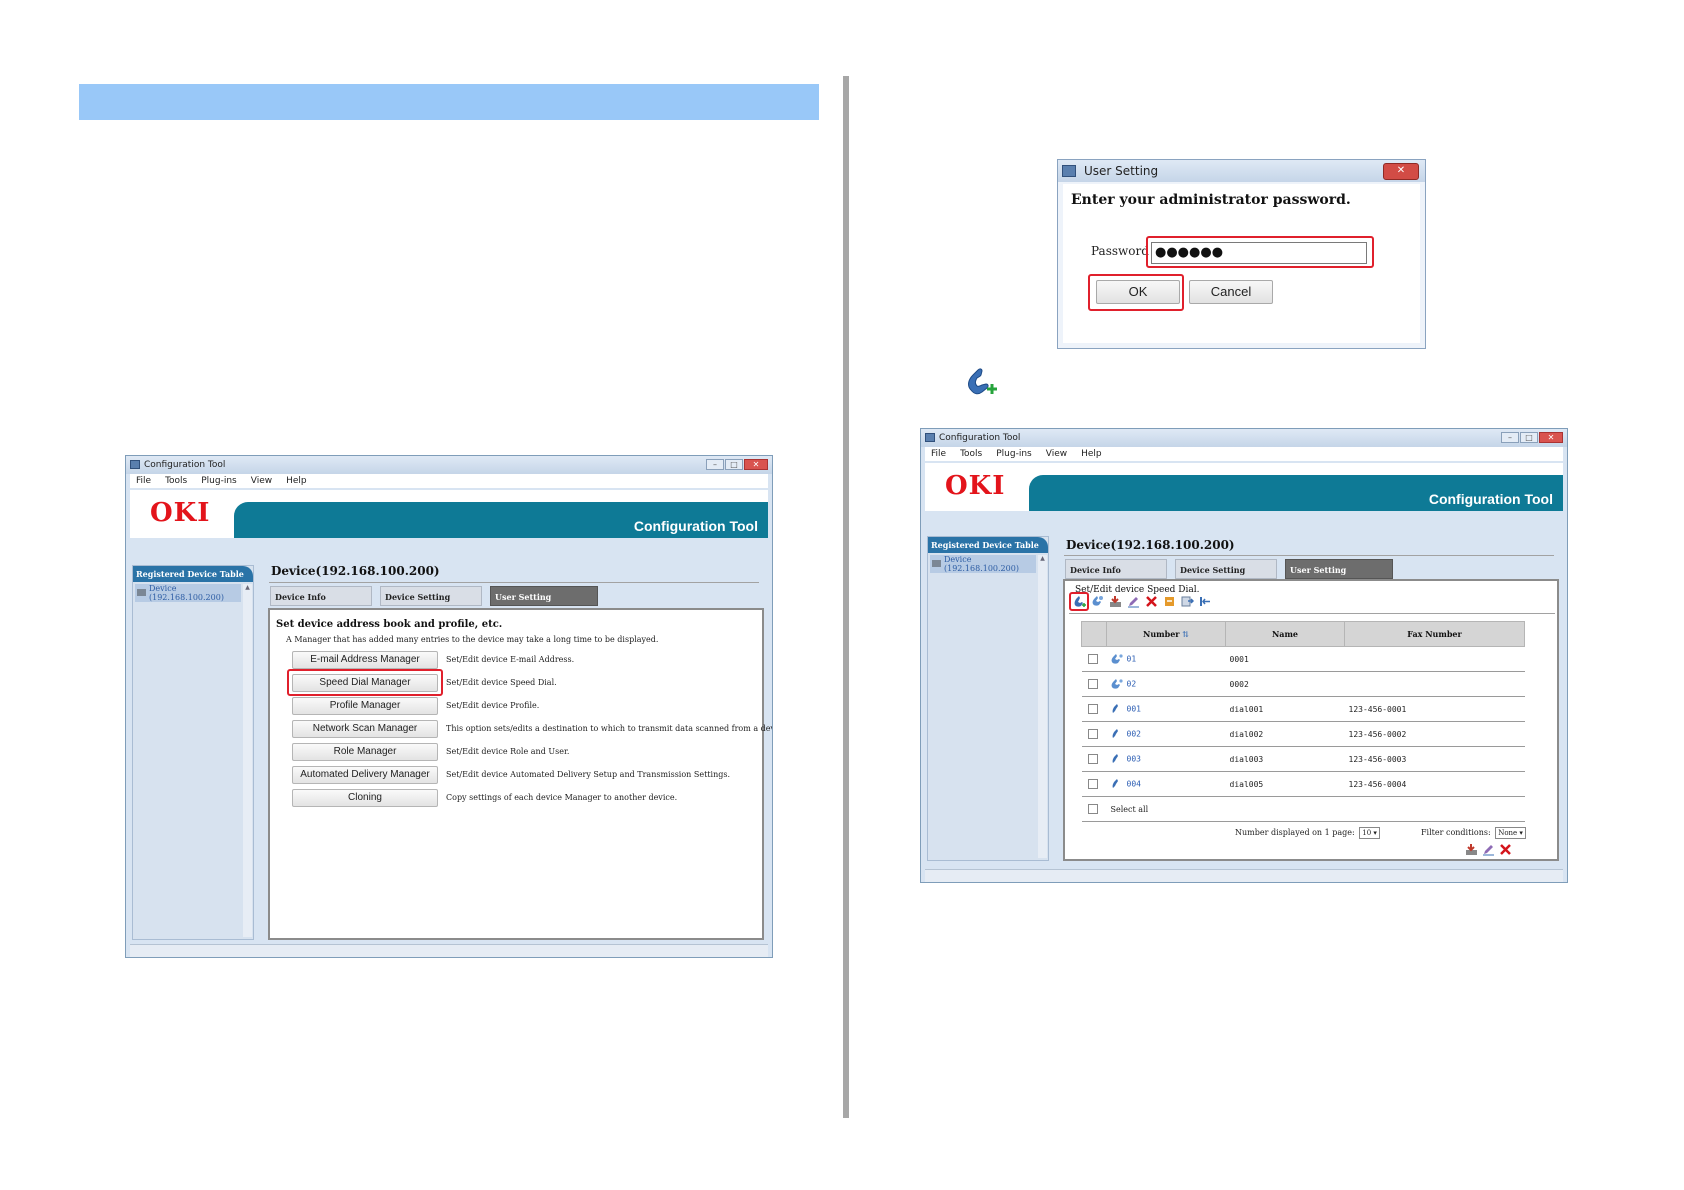 The width and height of the screenshot is (1684, 1190). Describe the element at coordinates (1231, 292) in the screenshot. I see `cancel-button: Cancel` at that location.